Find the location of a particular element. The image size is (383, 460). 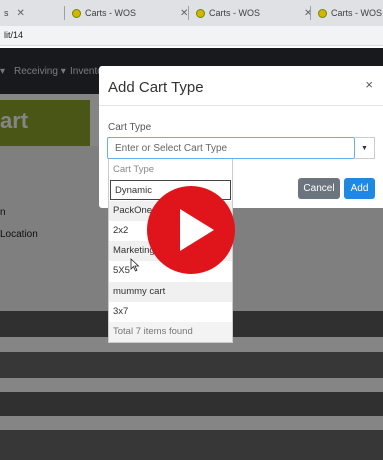

modal-divider is located at coordinates (241, 105).